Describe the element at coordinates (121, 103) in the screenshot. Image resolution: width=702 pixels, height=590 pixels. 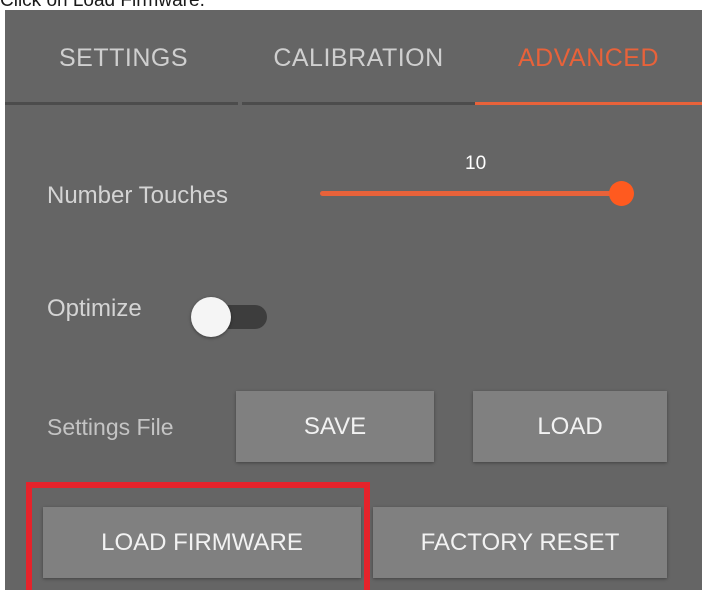
I see `tab-underline-settings` at that location.